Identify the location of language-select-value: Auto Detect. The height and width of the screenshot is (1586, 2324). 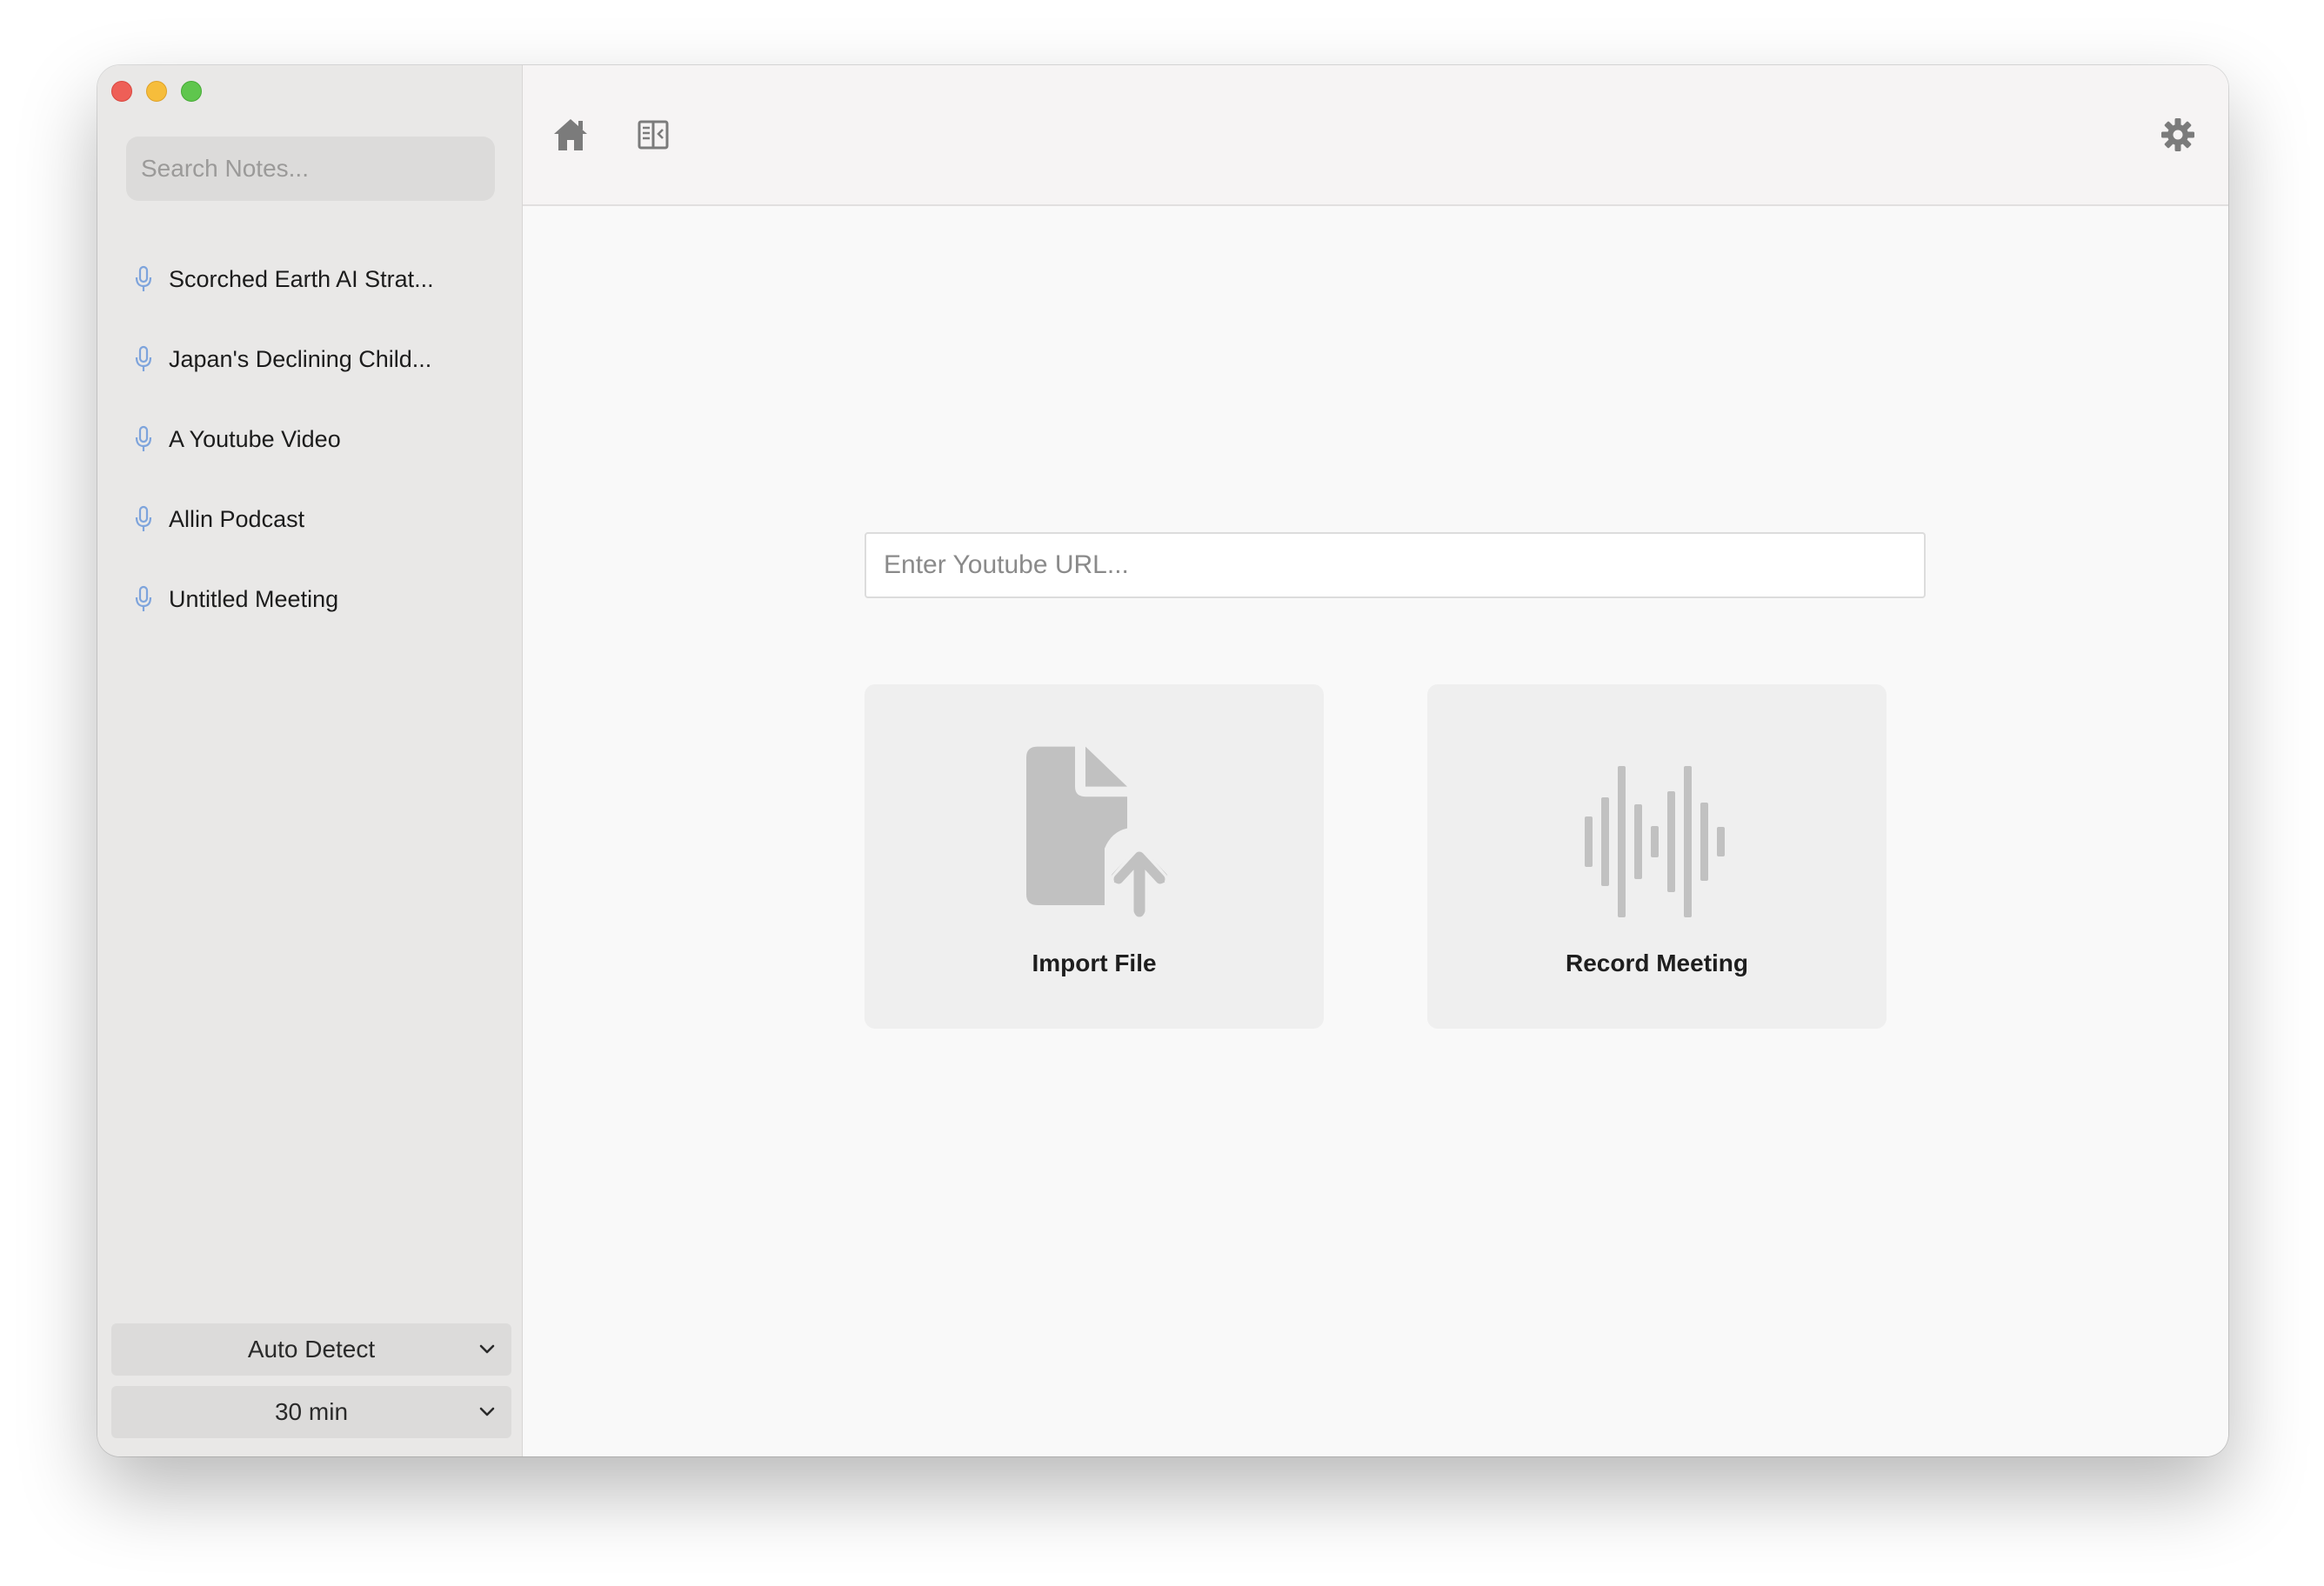
(311, 1349).